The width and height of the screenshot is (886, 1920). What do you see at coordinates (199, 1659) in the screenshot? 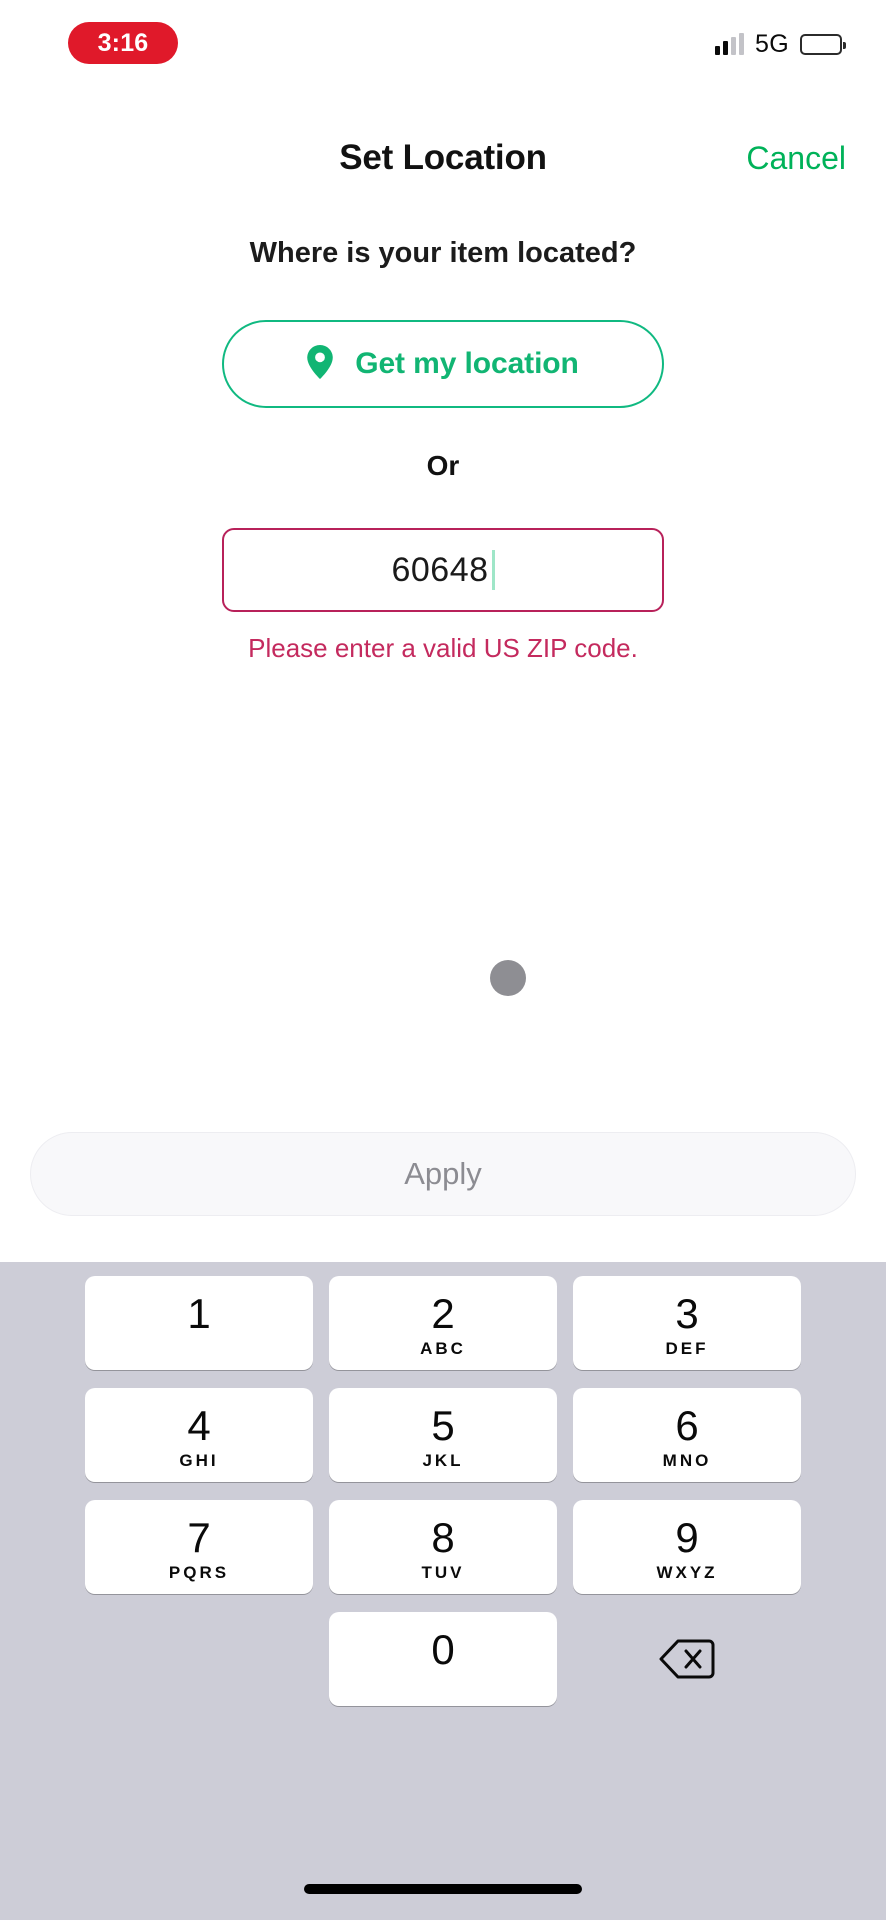
I see `keypad-spacer` at bounding box center [199, 1659].